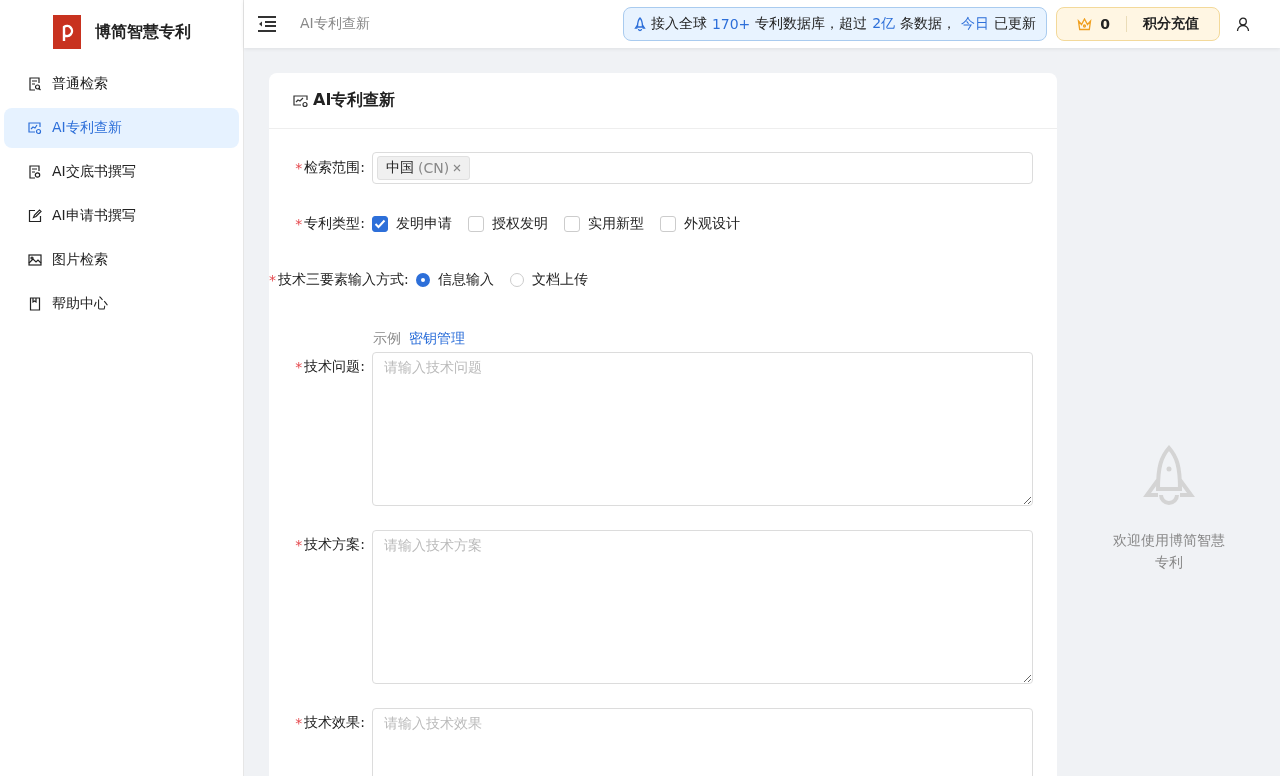 This screenshot has width=1280, height=776. What do you see at coordinates (343, 280) in the screenshot?
I see `field-label: 技术三要素输入方式:` at bounding box center [343, 280].